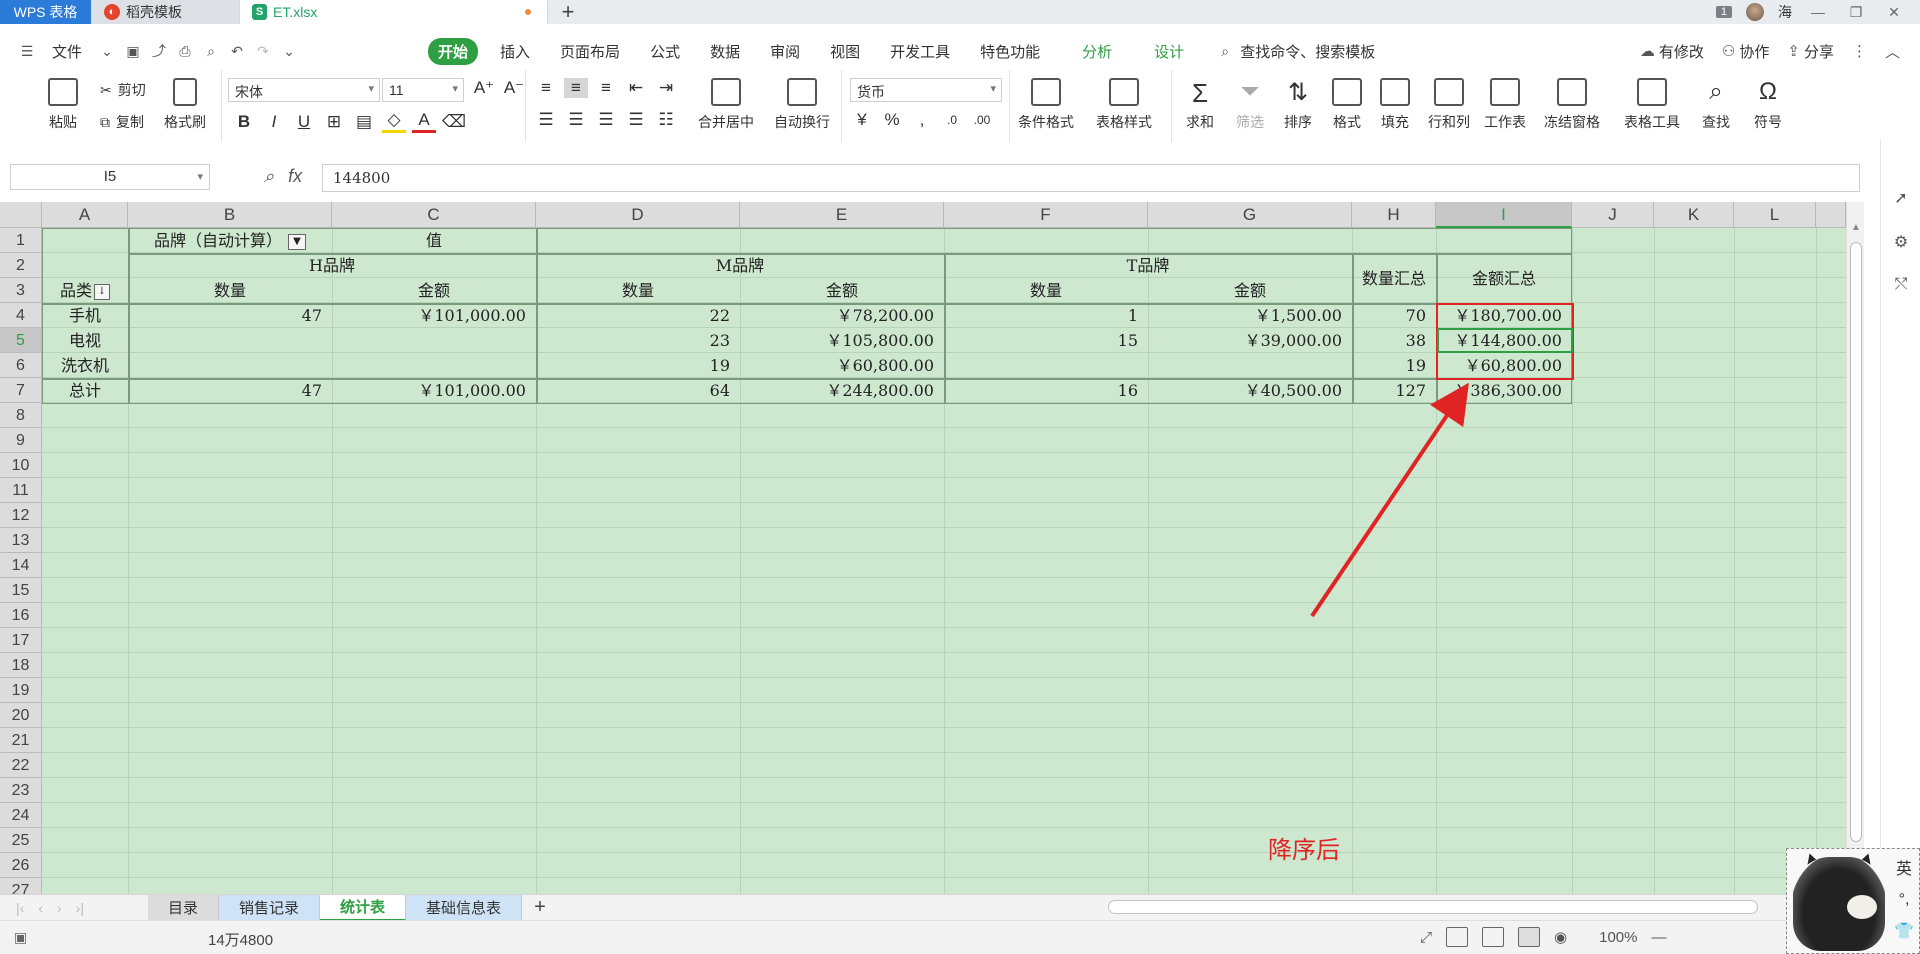 This screenshot has height=954, width=1920. I want to click on col-header-f: F, so click(1046, 215).